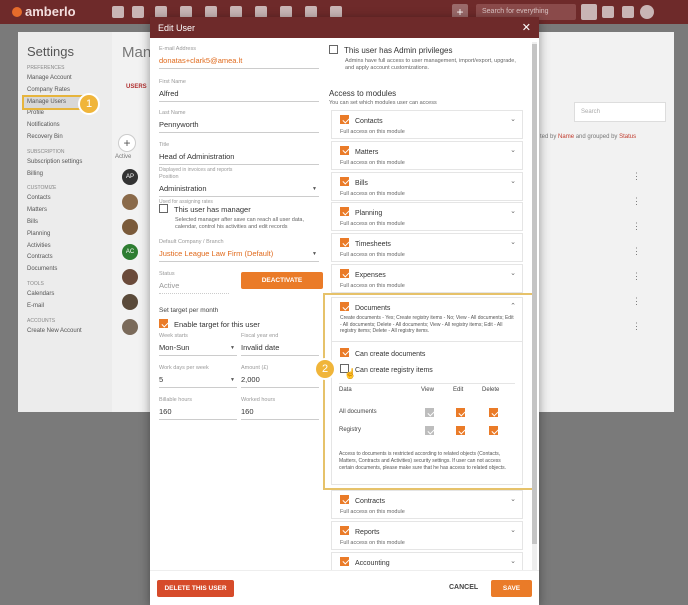  Describe the element at coordinates (511, 588) in the screenshot. I see `save-button: SAVE` at that location.